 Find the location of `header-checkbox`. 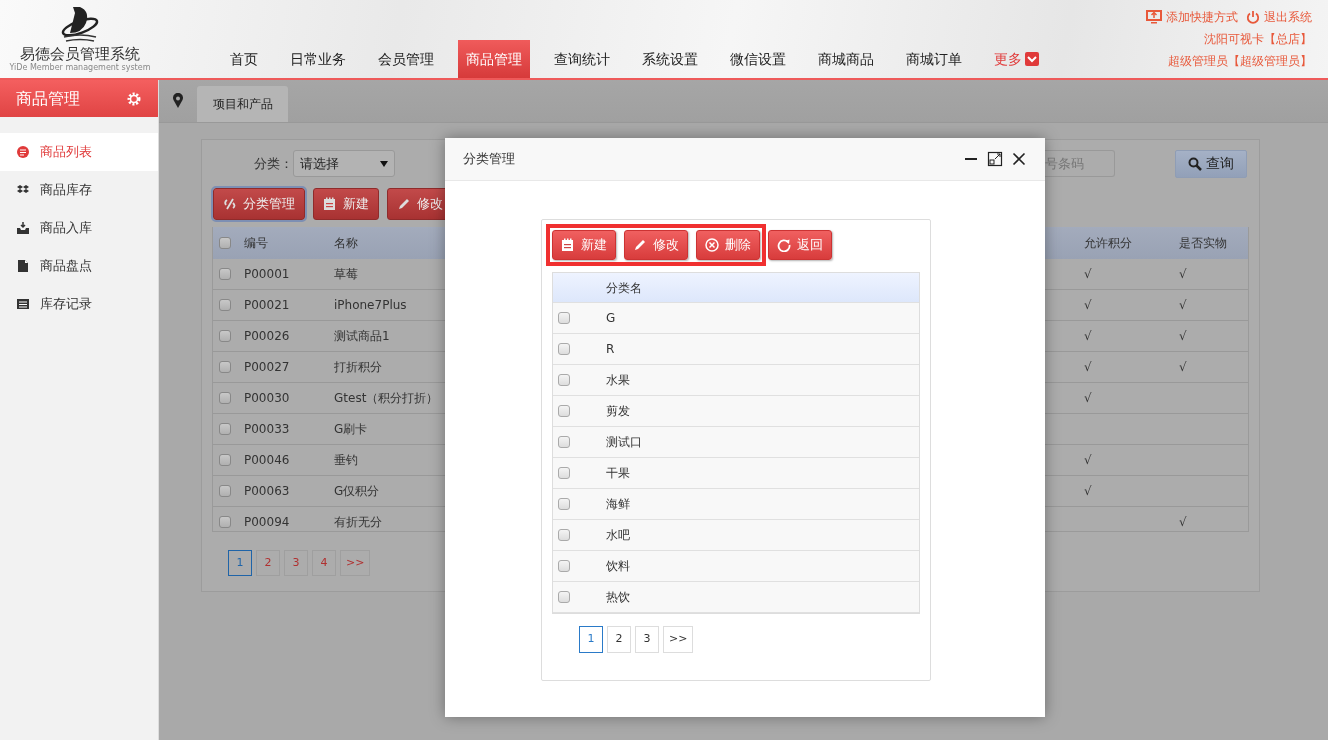

header-checkbox is located at coordinates (225, 243).